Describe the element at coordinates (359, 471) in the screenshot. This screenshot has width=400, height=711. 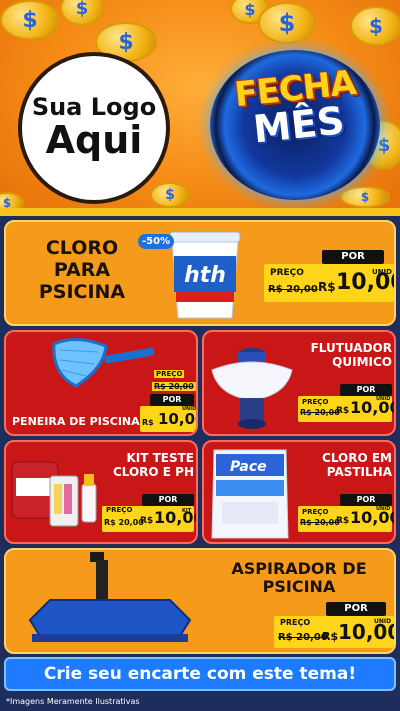
I see `title-line: PASTILHA` at that location.